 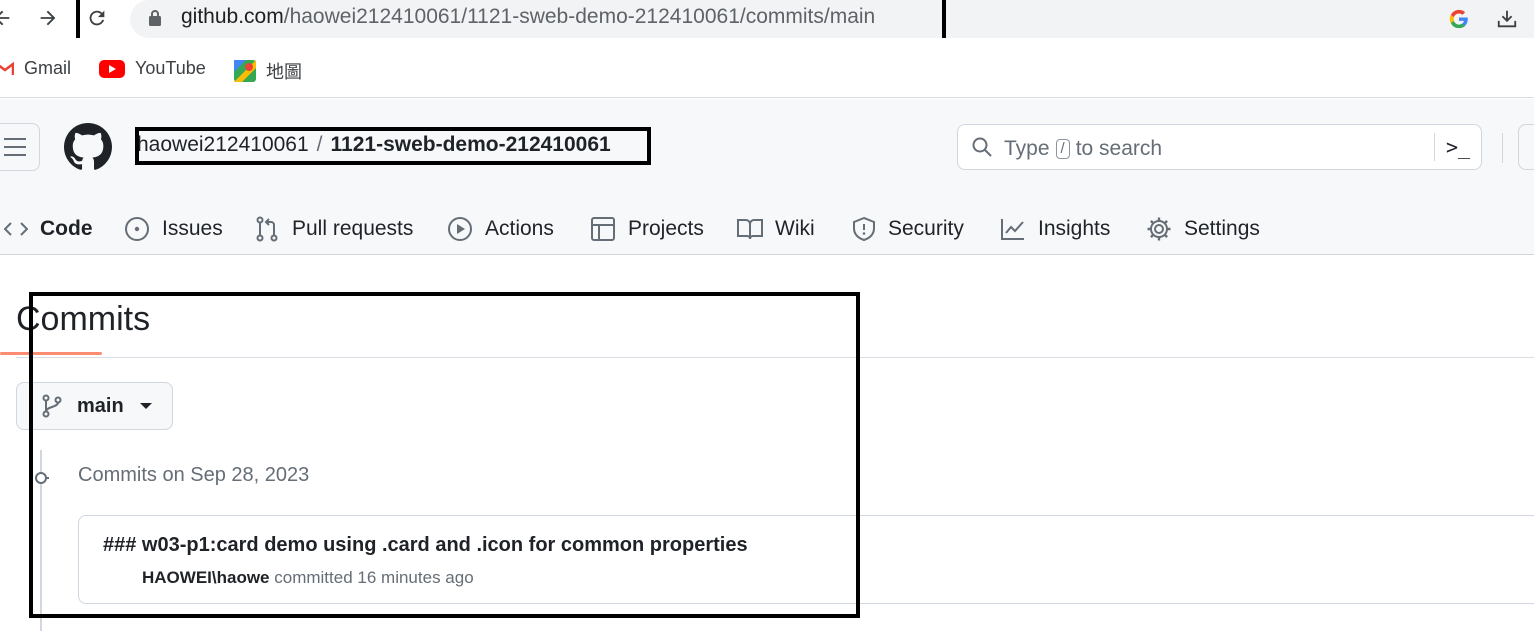 What do you see at coordinates (1502, 148) in the screenshot?
I see `header-divider` at bounding box center [1502, 148].